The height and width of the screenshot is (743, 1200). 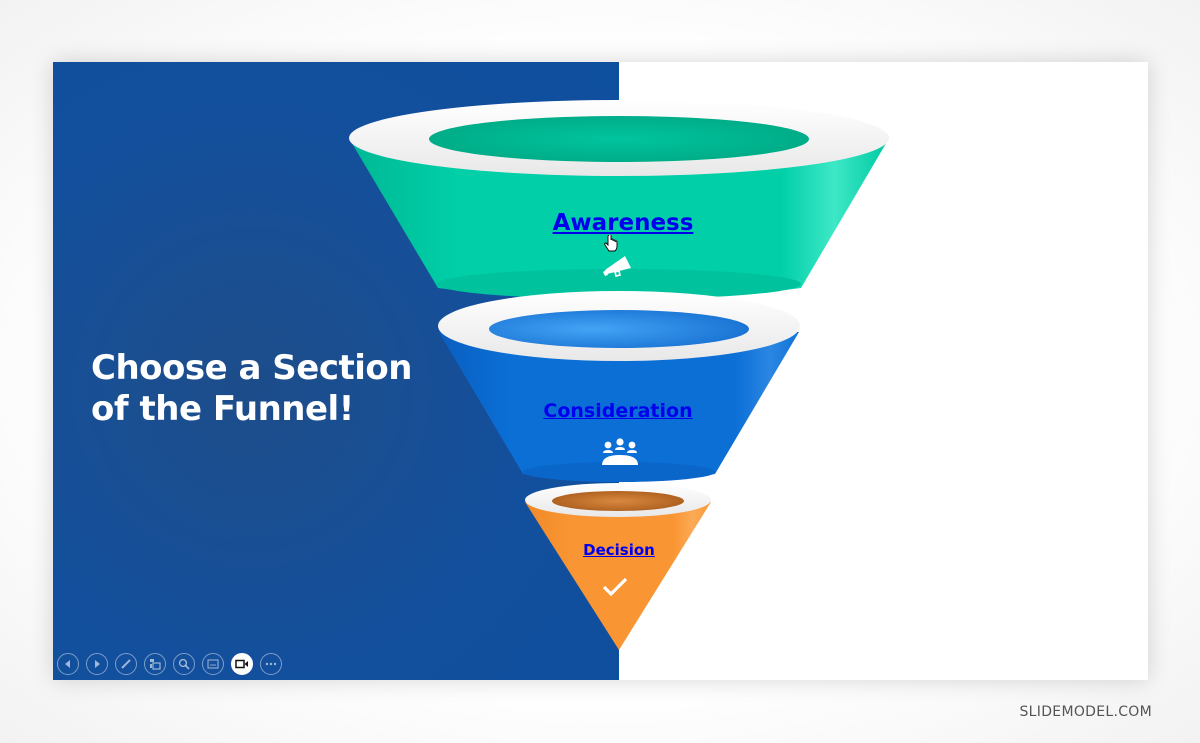 I want to click on see-all-slides-button, so click(x=155, y=664).